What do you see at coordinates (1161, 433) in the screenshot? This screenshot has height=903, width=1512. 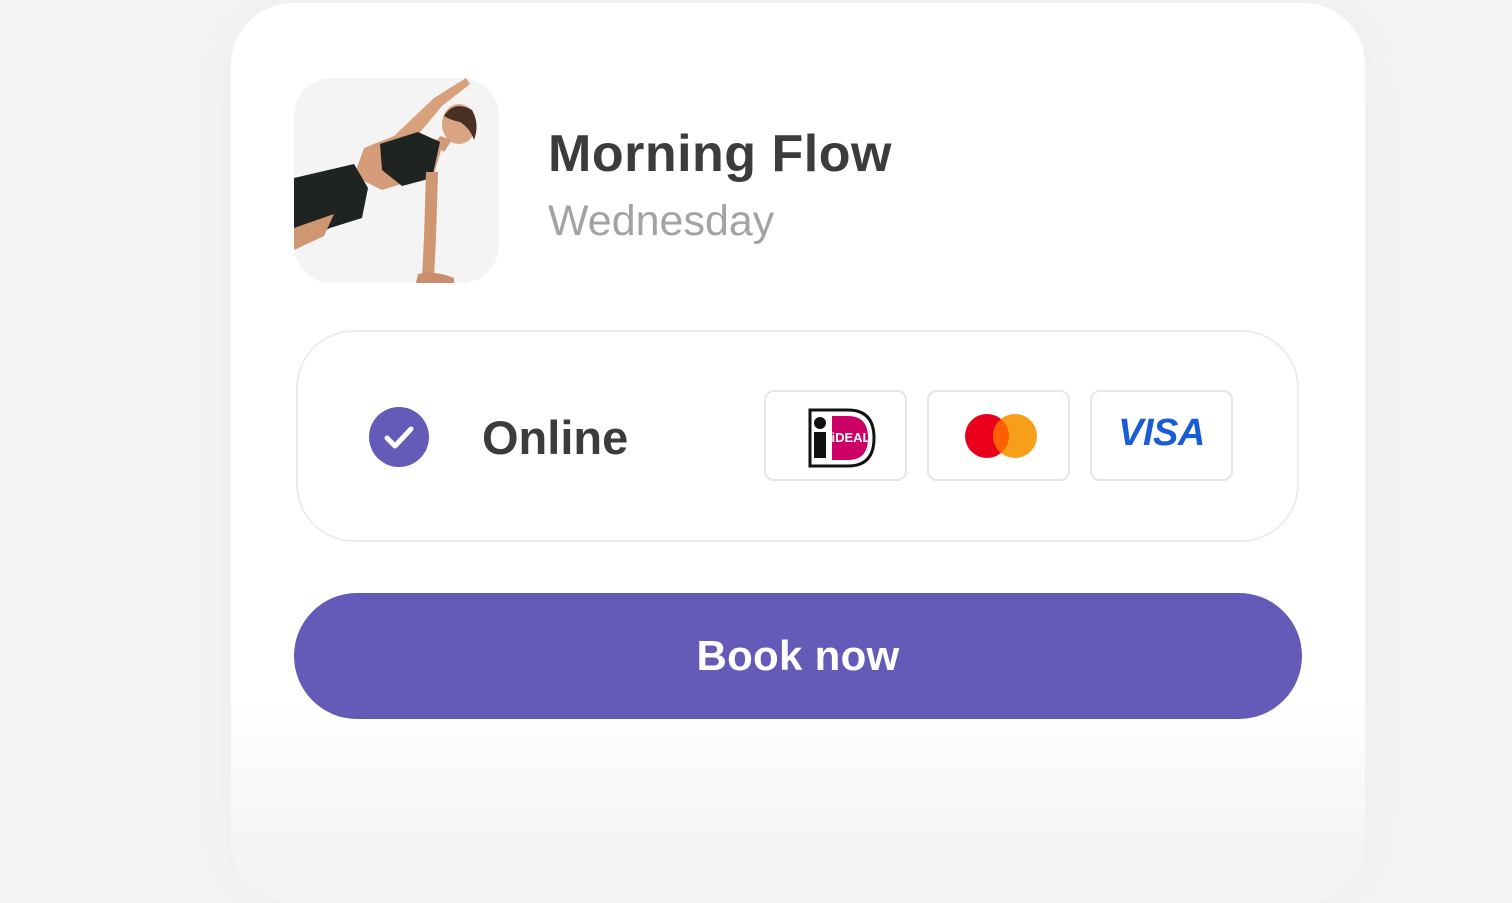 I see `visa-logo-icon: VISA` at bounding box center [1161, 433].